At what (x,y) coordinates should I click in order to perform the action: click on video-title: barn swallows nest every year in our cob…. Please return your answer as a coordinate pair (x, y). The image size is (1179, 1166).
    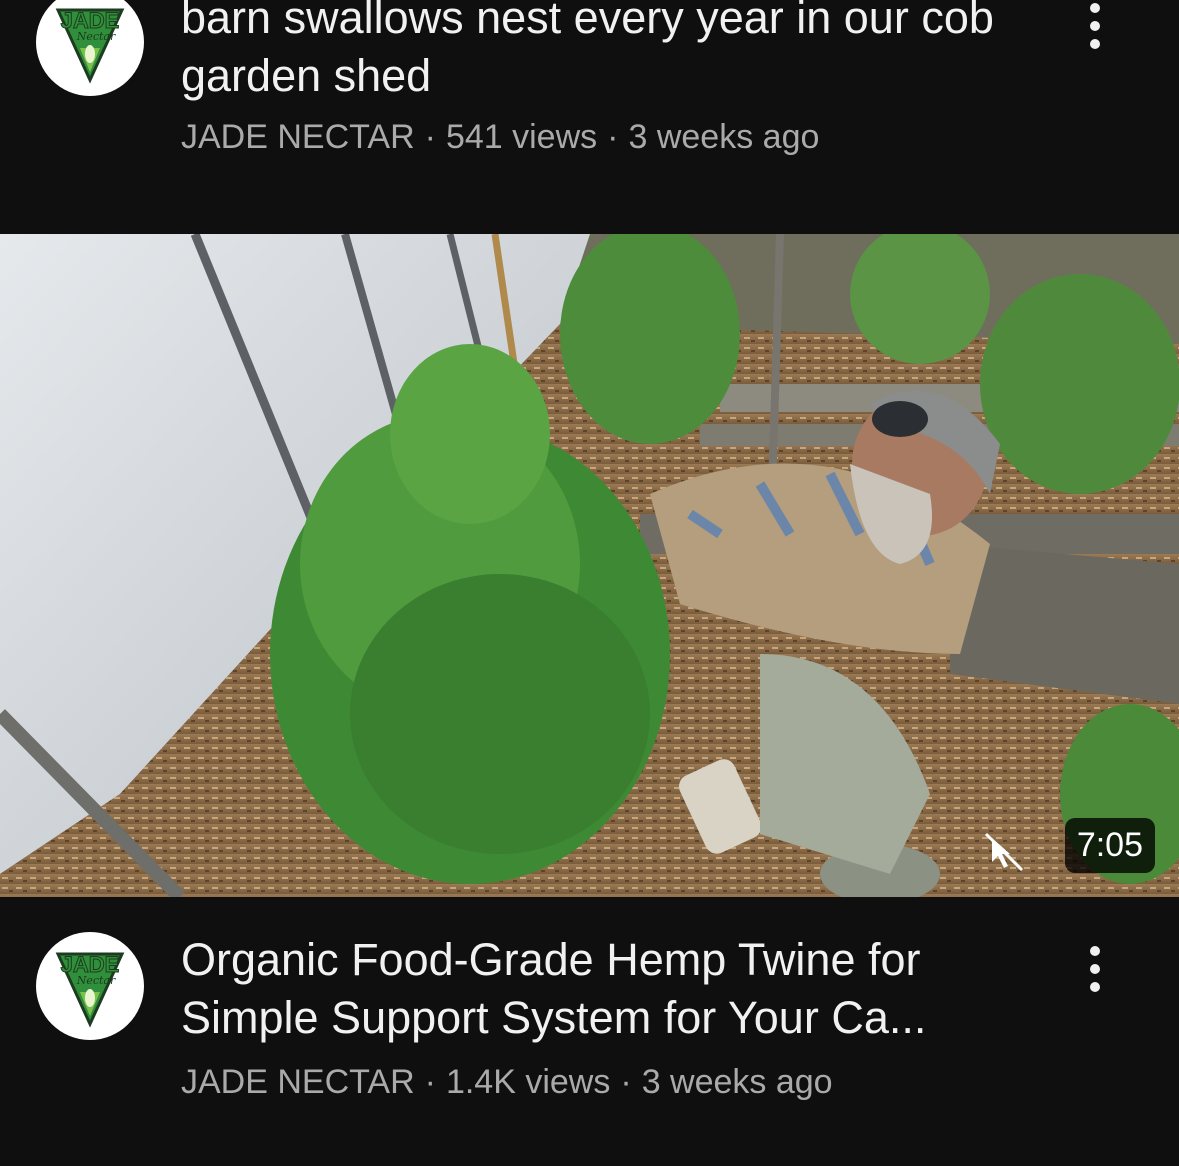
    Looking at the image, I should click on (611, 52).